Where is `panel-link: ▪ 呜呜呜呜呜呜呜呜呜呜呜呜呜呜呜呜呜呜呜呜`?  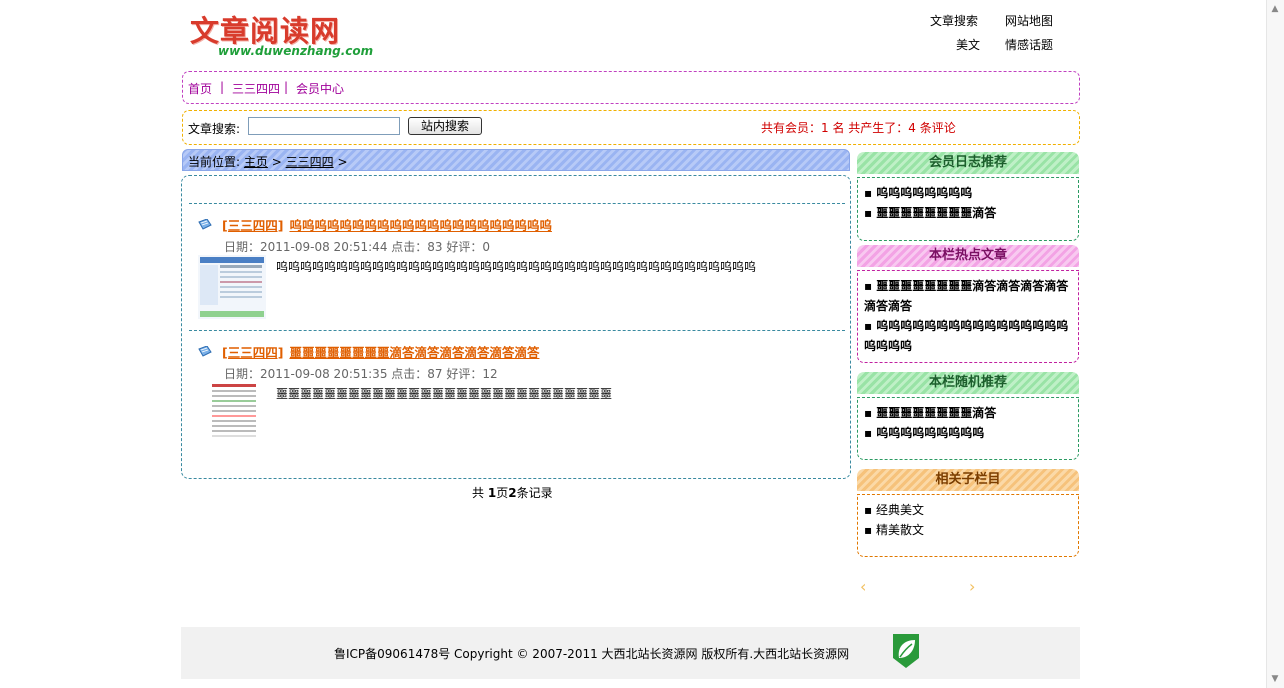 panel-link: ▪ 呜呜呜呜呜呜呜呜呜呜呜呜呜呜呜呜呜呜呜呜 is located at coordinates (968, 336).